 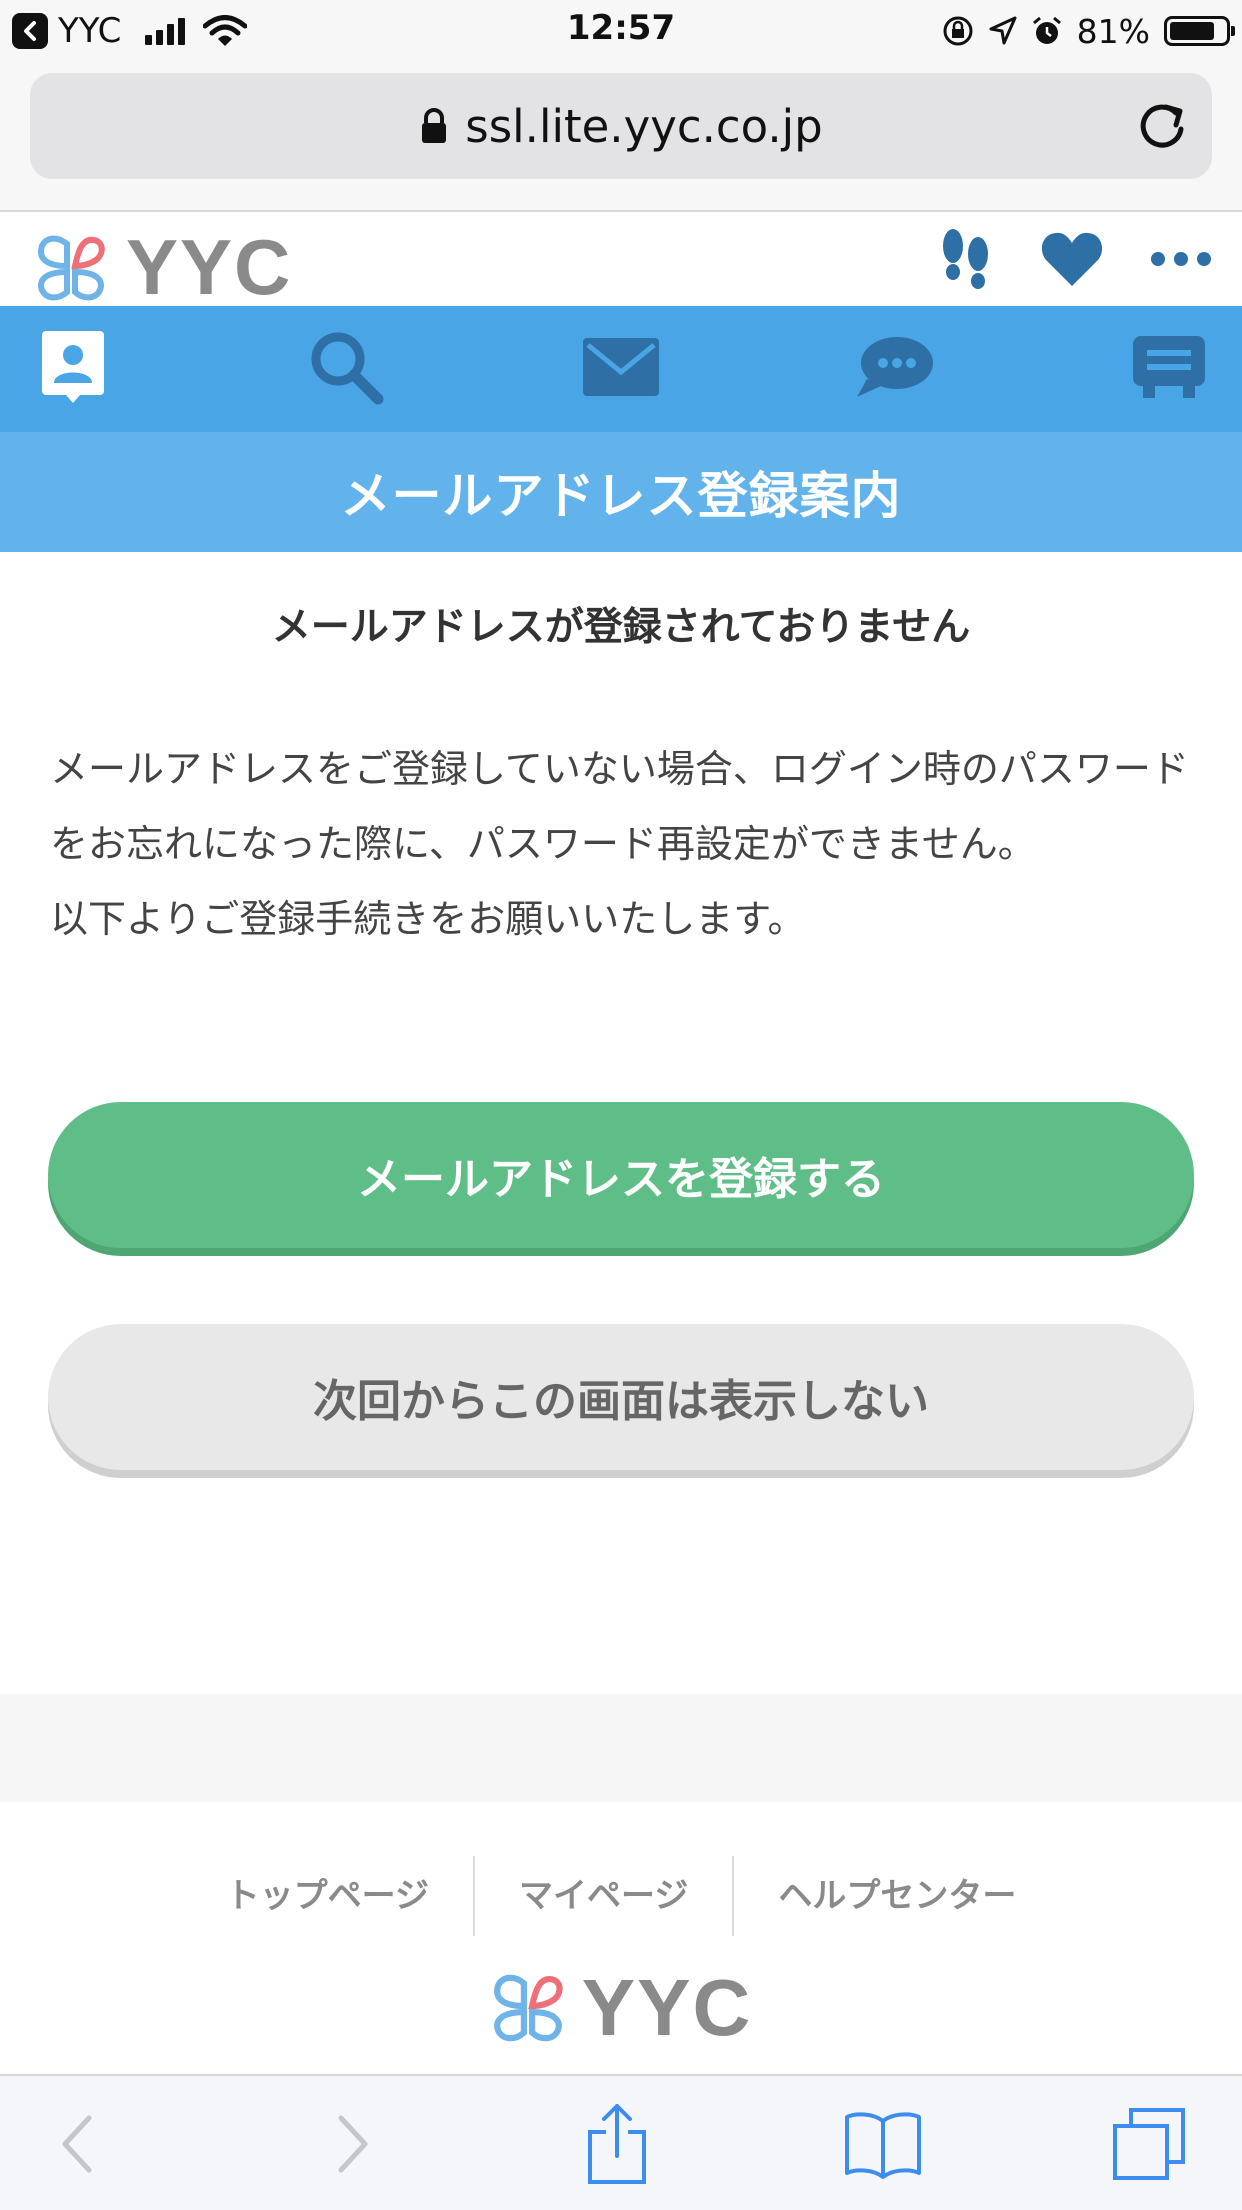 I want to click on nav-mail, so click(x=621, y=367).